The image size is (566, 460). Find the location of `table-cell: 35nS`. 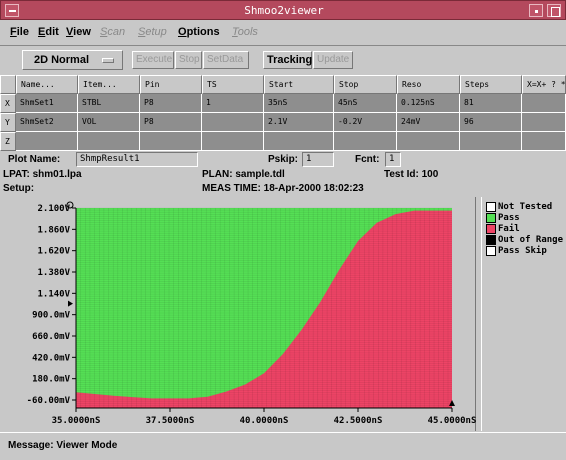

table-cell: 35nS is located at coordinates (299, 103).